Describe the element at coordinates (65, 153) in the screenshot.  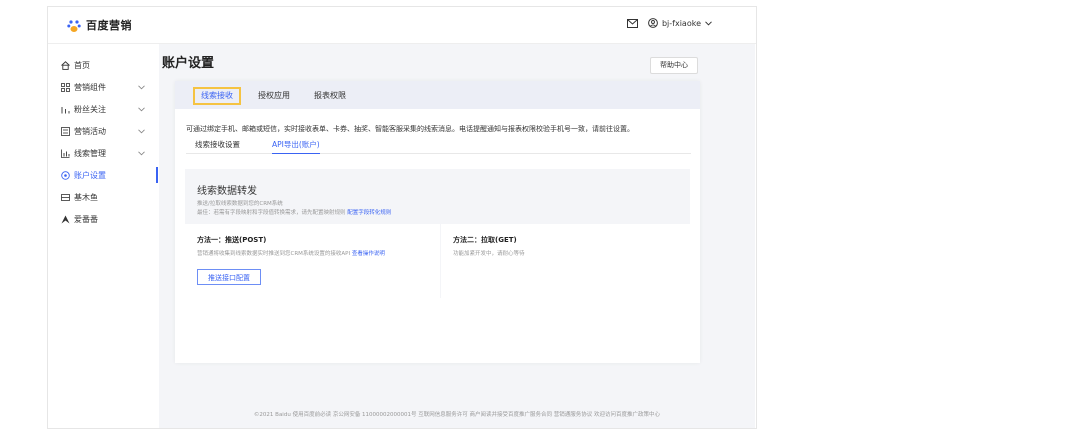
I see `chart-icon` at that location.